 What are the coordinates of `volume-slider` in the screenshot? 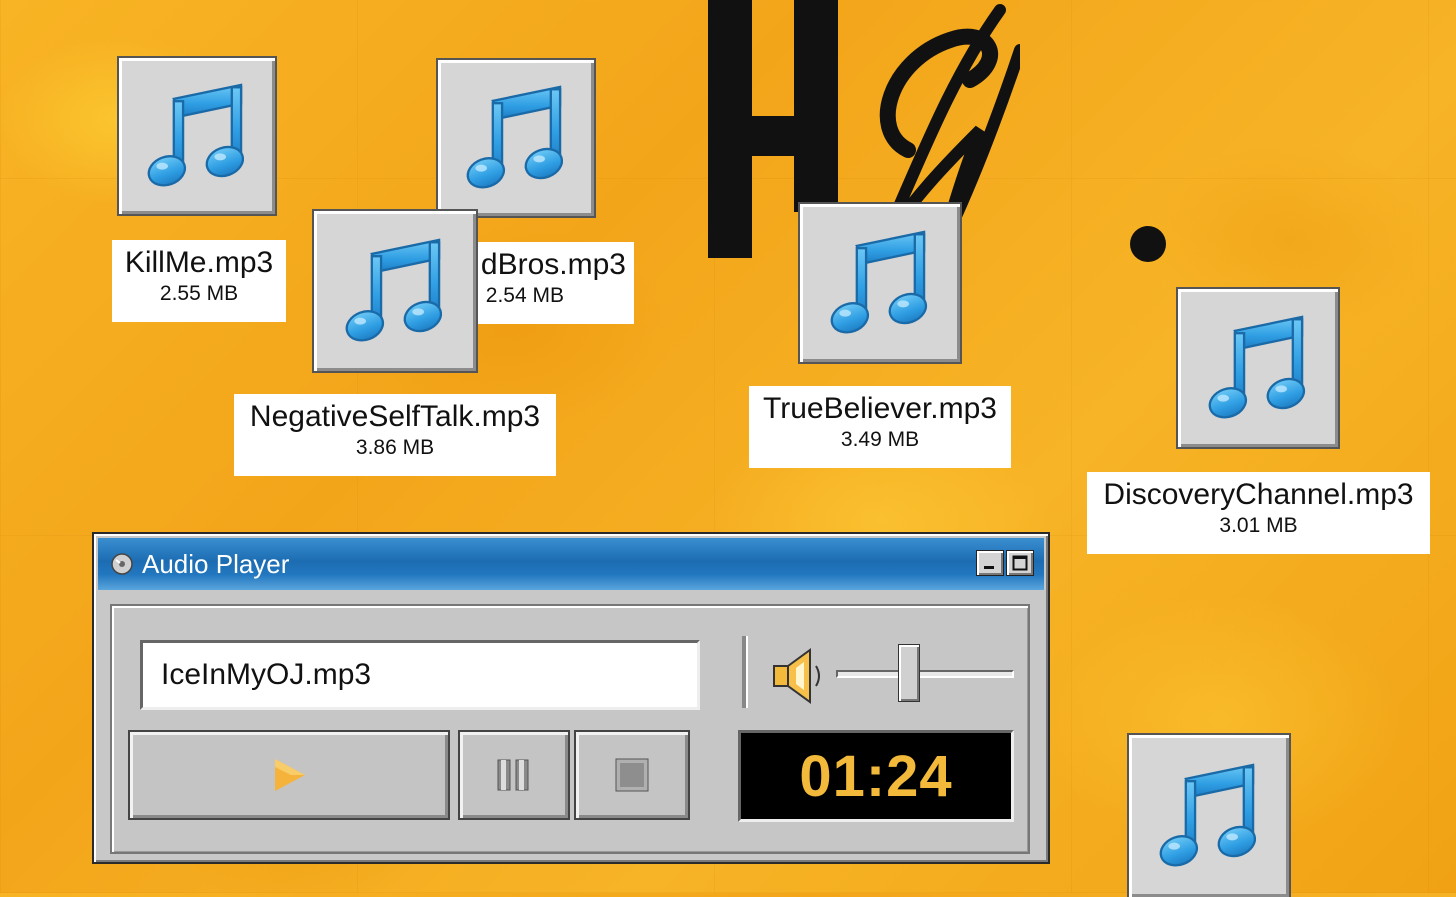 It's located at (925, 674).